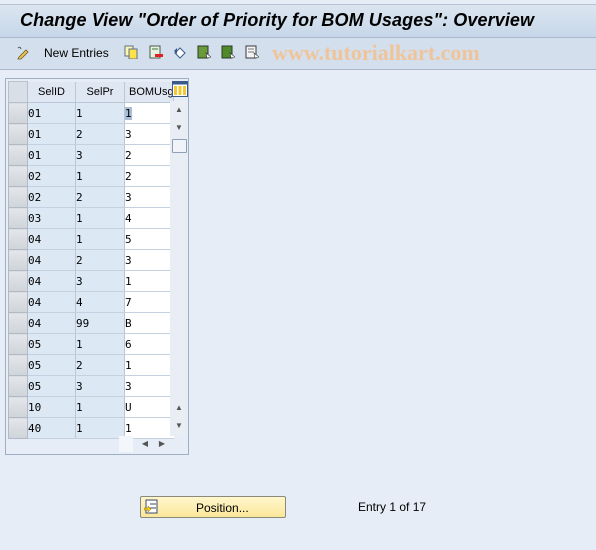  What do you see at coordinates (91, 239) in the screenshot?
I see `table-row: 04 1 5` at bounding box center [91, 239].